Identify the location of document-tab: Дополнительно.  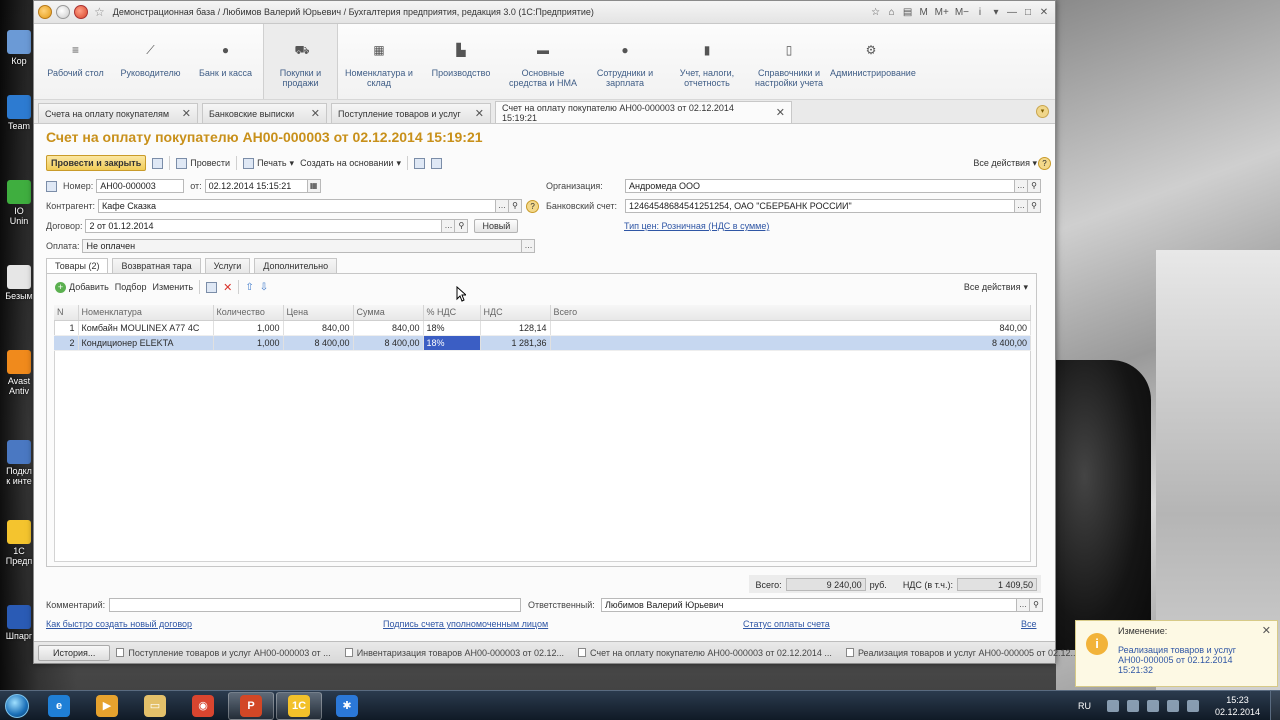
(296, 266).